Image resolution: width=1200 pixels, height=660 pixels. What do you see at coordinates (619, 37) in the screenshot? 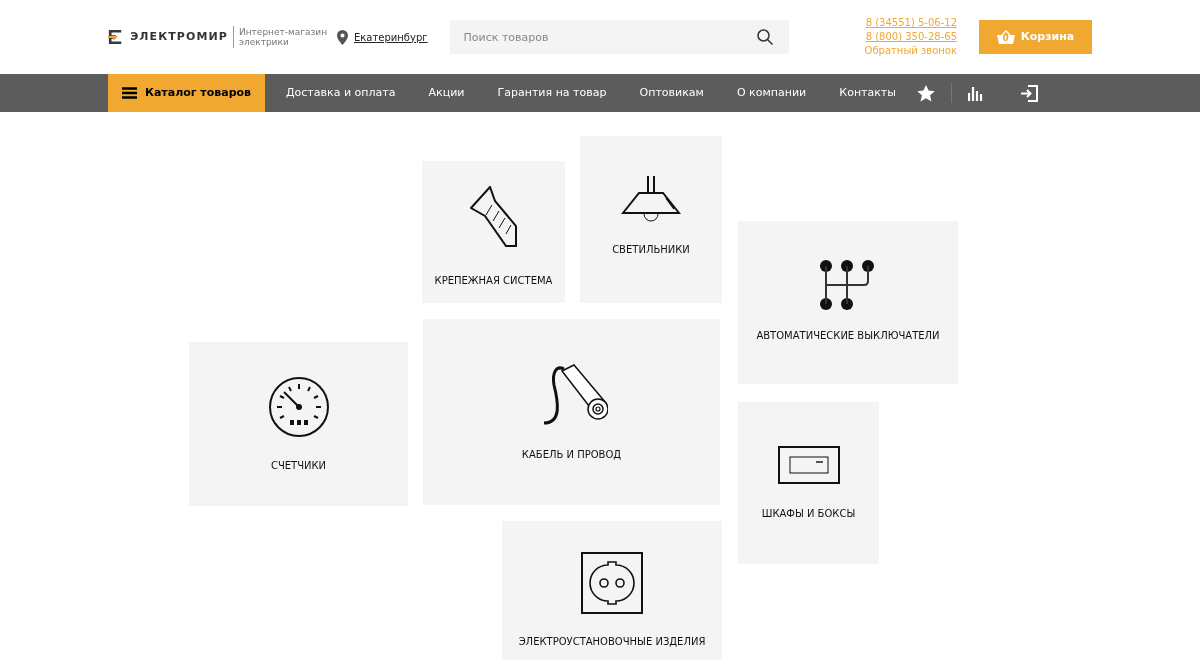
I see `search-field: Поиск товаров` at bounding box center [619, 37].